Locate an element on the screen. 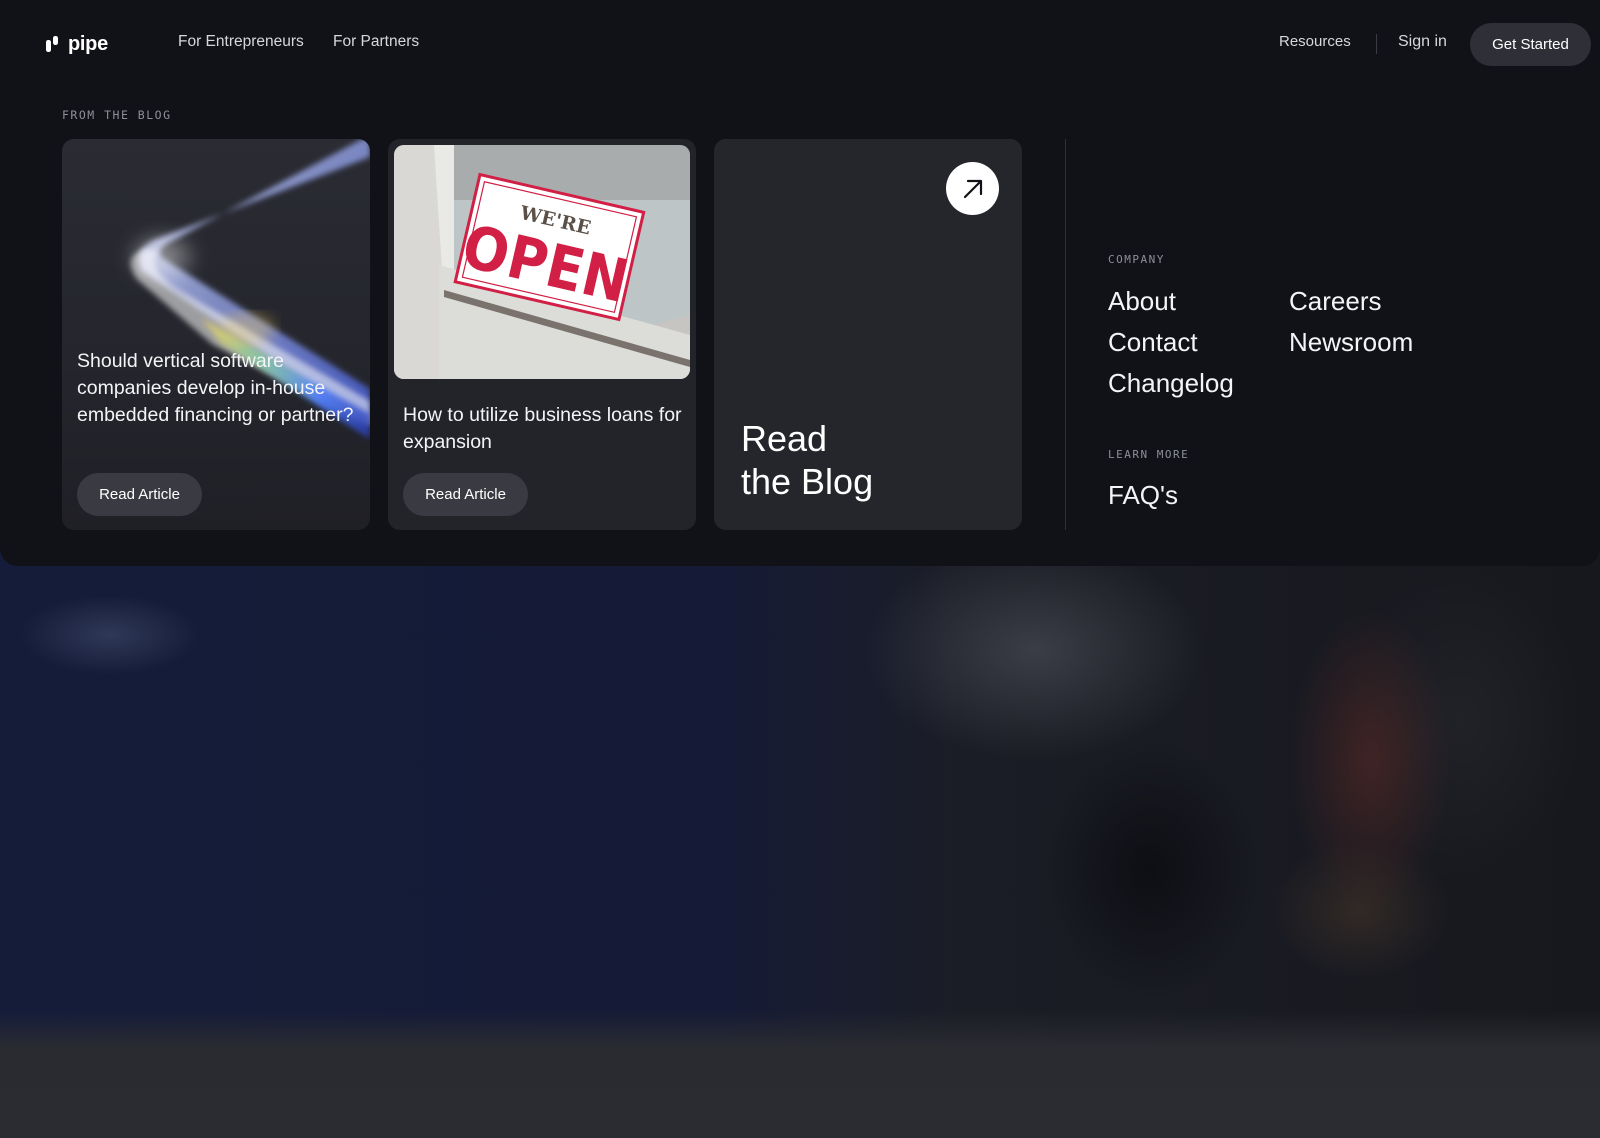 Image resolution: width=1600 pixels, height=1138 pixels. get-started-button: Get Started is located at coordinates (1530, 44).